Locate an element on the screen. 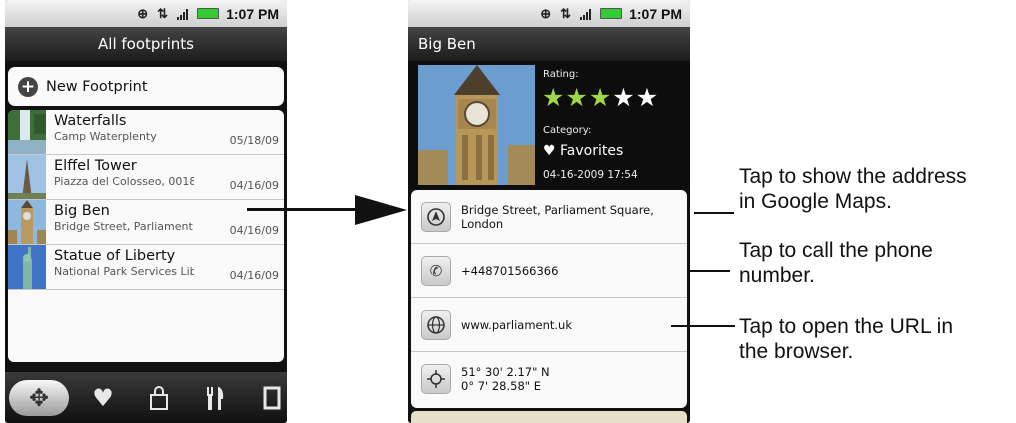 This screenshot has width=1016, height=423. shopping-bag-icon is located at coordinates (159, 398).